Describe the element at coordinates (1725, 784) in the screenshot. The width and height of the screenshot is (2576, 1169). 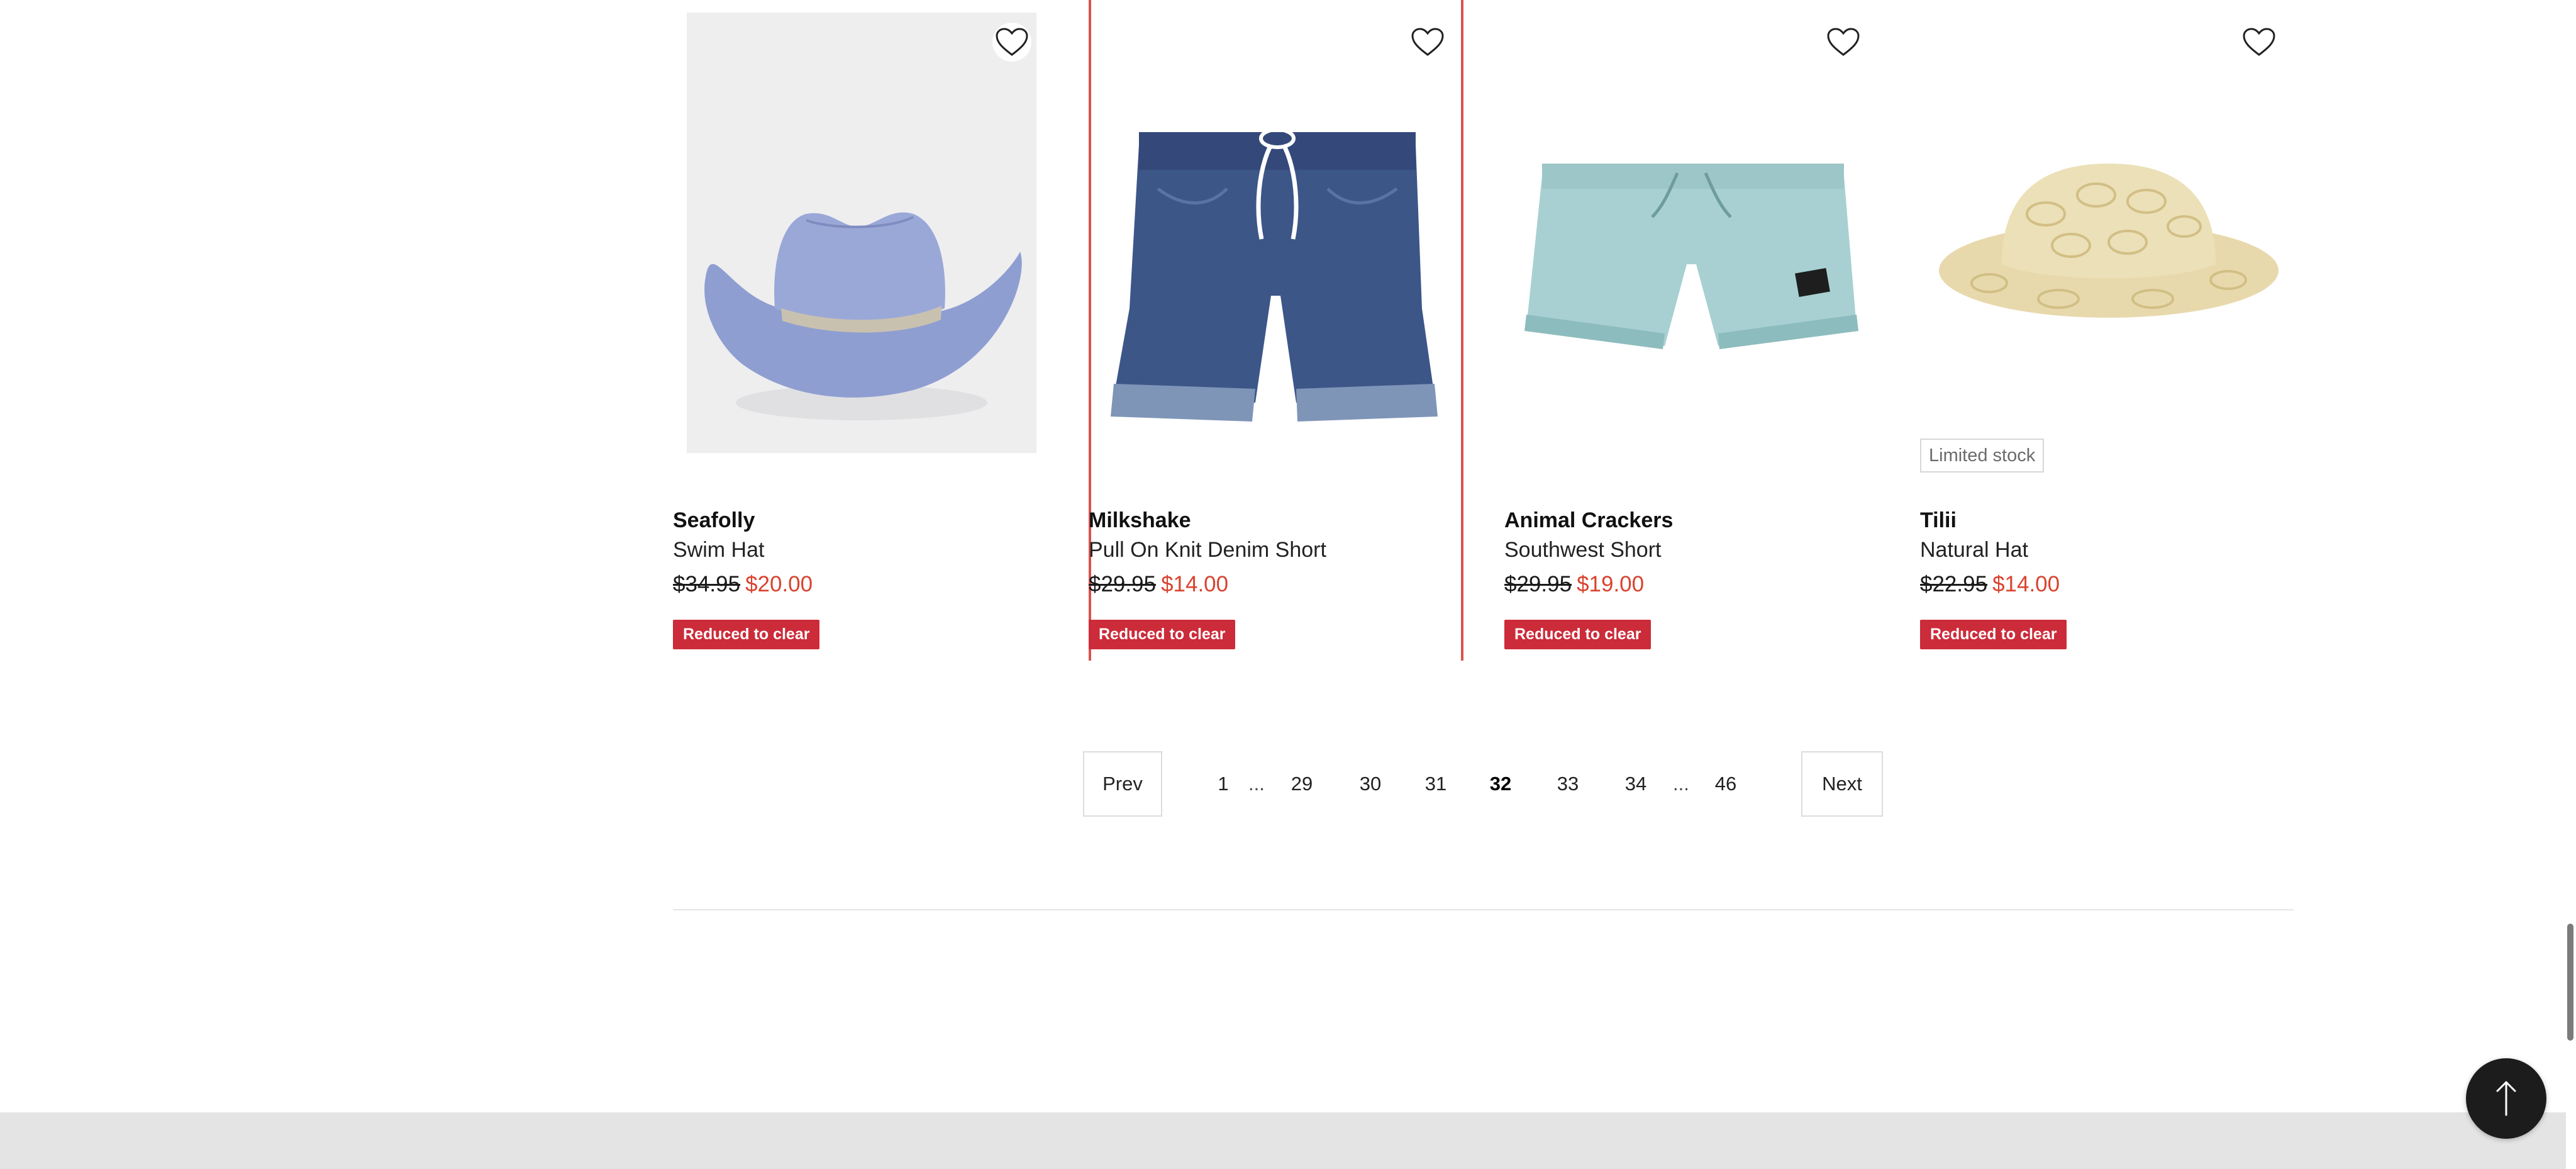
I see `page-link-46: 46` at that location.